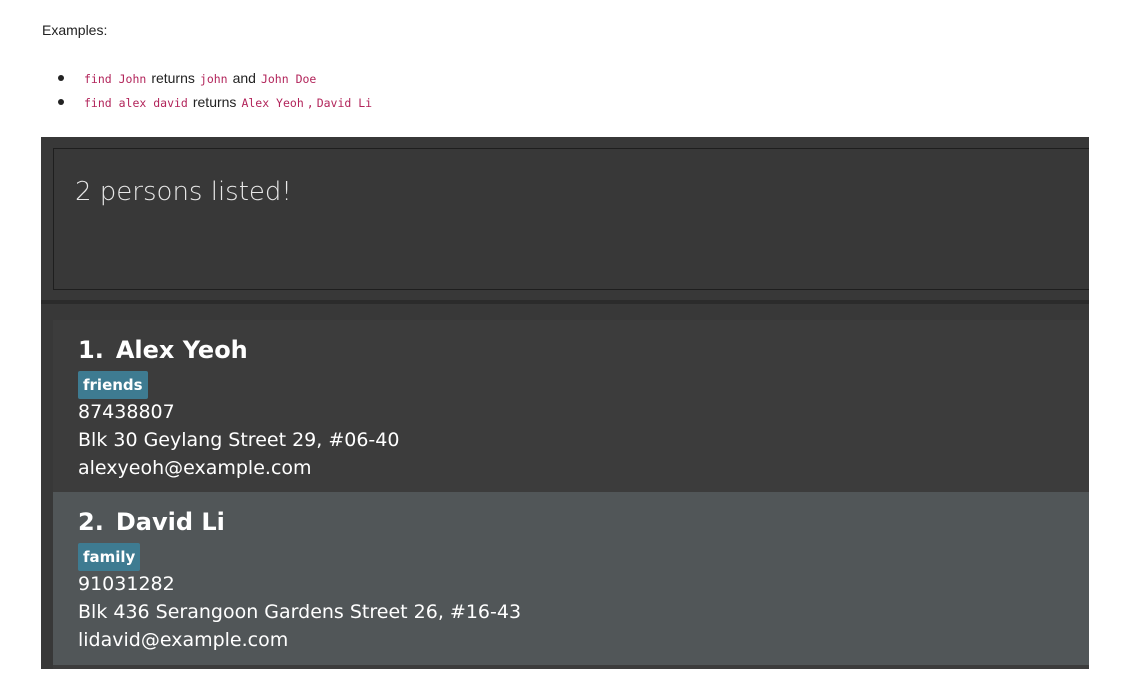 Image resolution: width=1127 pixels, height=691 pixels. What do you see at coordinates (91, 522) in the screenshot?
I see `person-index: 2.` at bounding box center [91, 522].